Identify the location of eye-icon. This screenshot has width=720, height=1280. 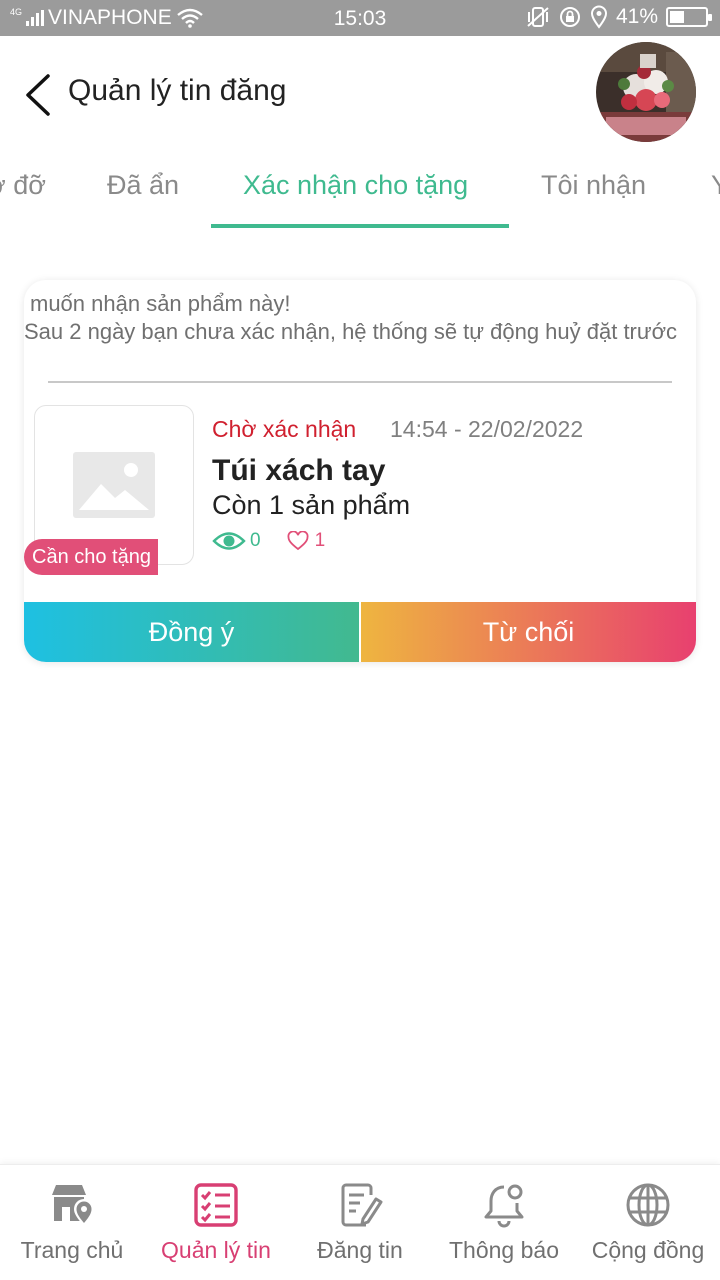
(229, 541).